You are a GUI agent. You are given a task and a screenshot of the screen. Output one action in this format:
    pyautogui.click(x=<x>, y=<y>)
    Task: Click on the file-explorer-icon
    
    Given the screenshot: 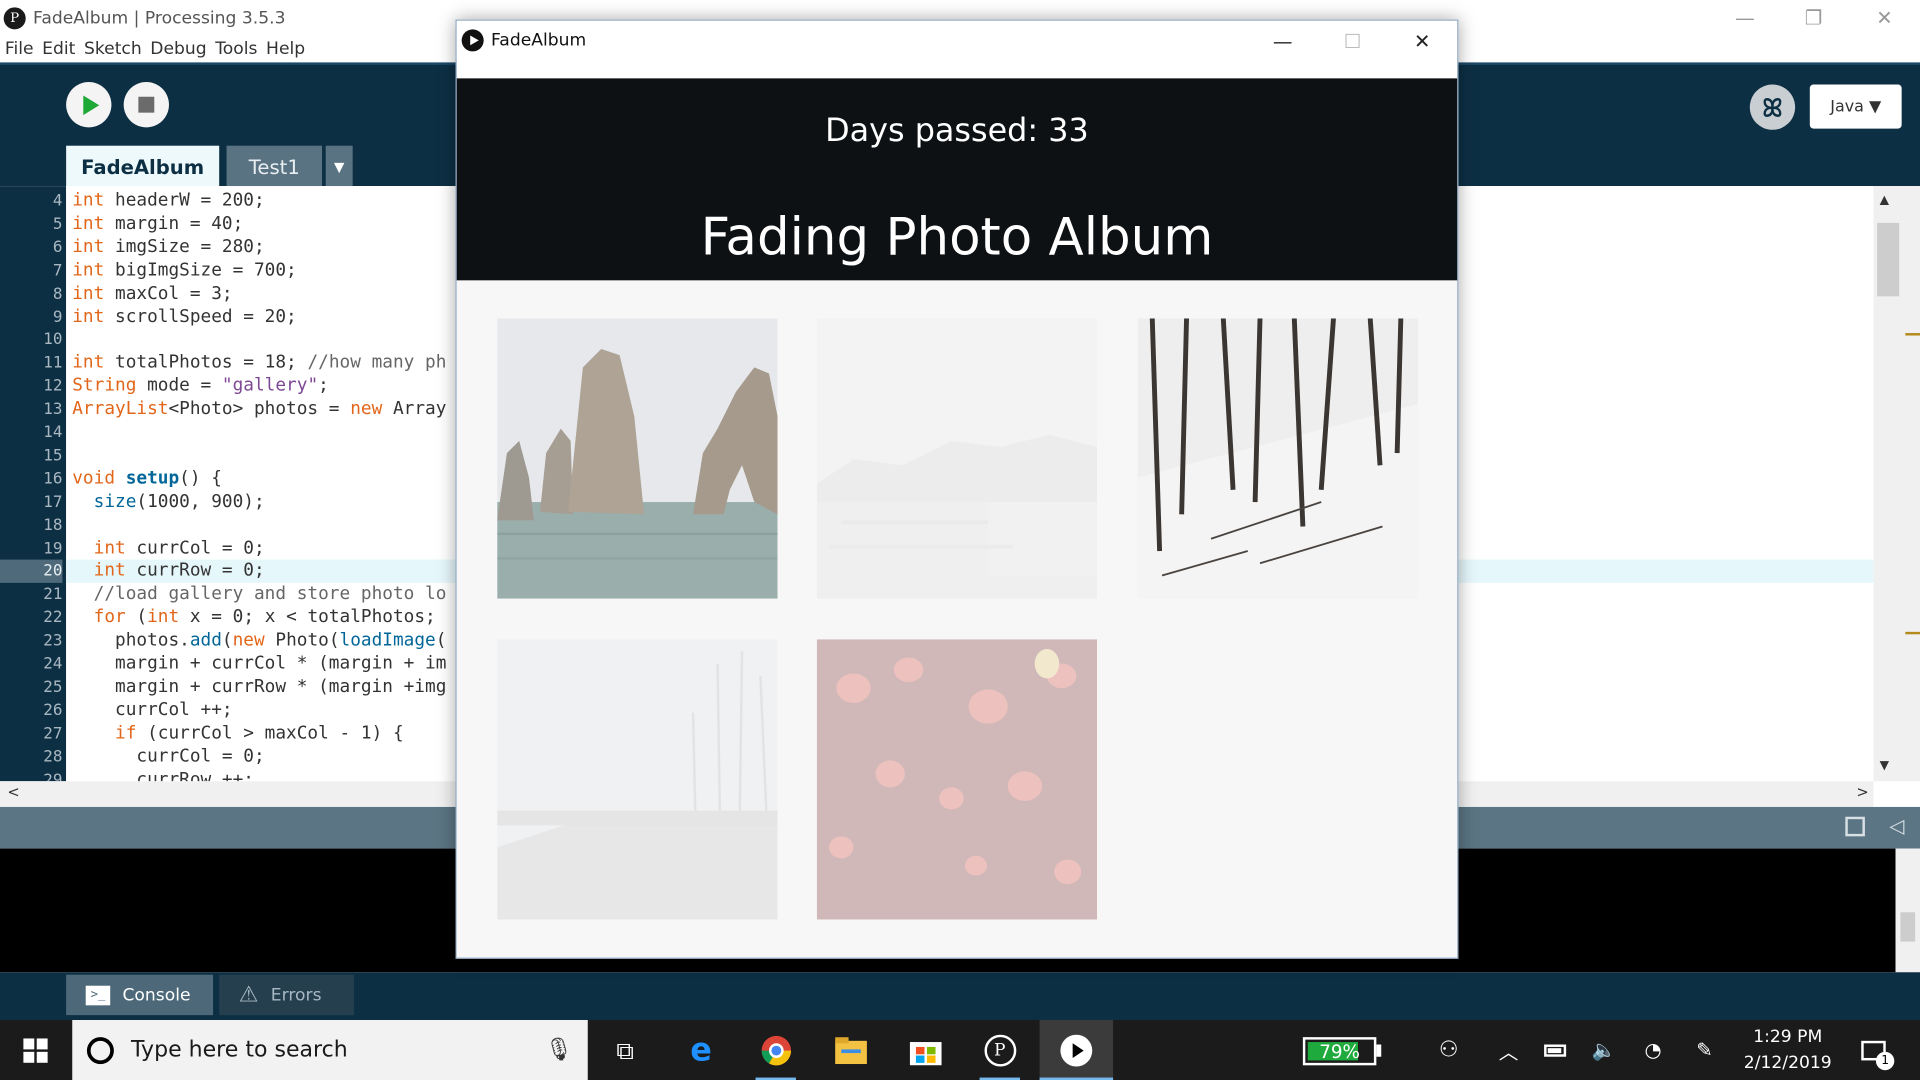 What is the action you would take?
    pyautogui.click(x=850, y=1050)
    